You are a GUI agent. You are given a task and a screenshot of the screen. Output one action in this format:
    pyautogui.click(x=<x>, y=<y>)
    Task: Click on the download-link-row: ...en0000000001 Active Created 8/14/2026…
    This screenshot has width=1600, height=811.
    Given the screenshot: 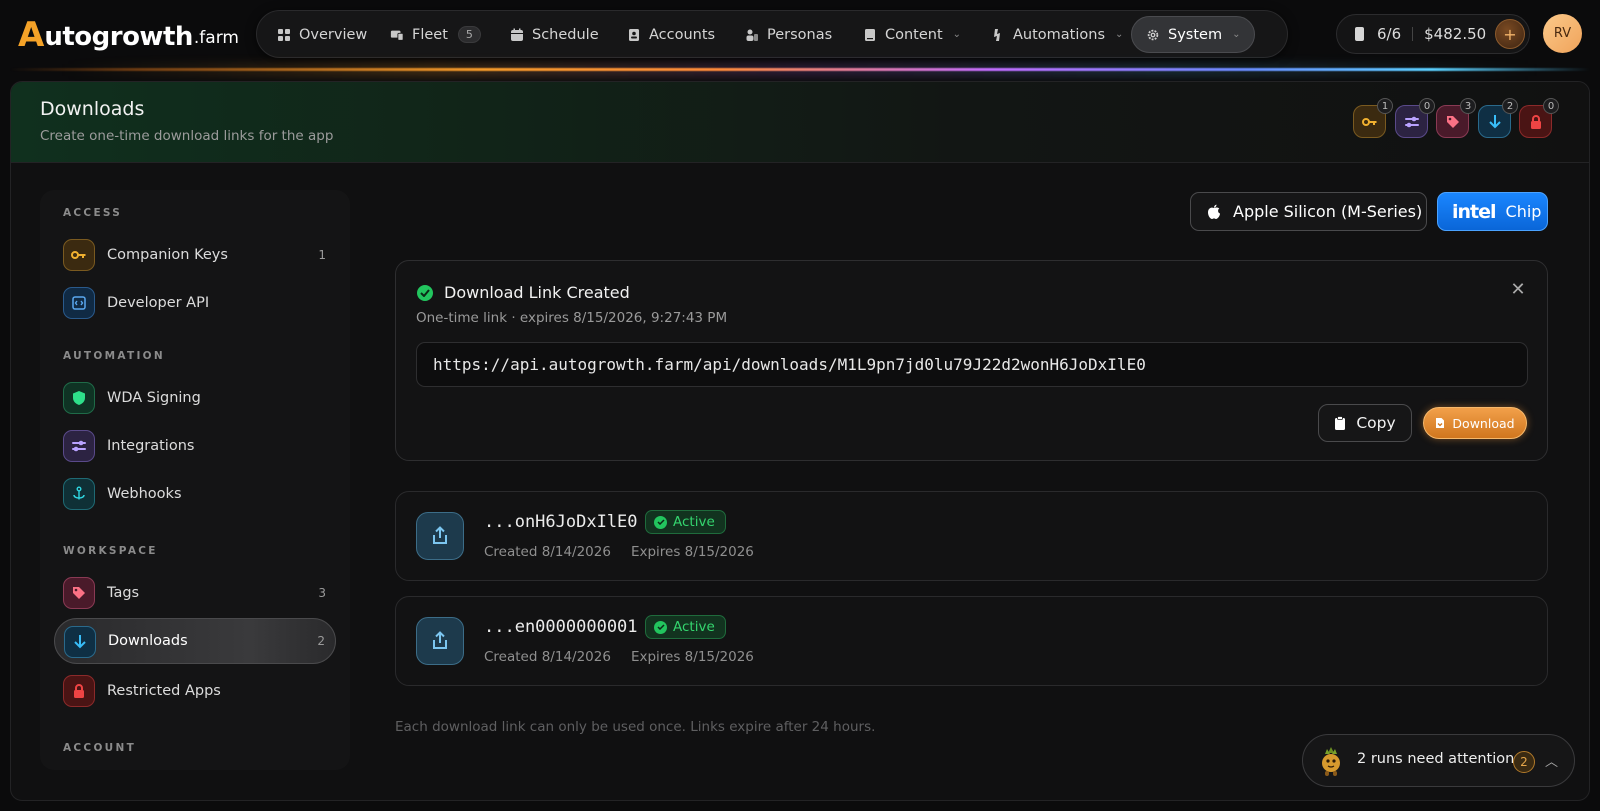 What is the action you would take?
    pyautogui.click(x=971, y=641)
    